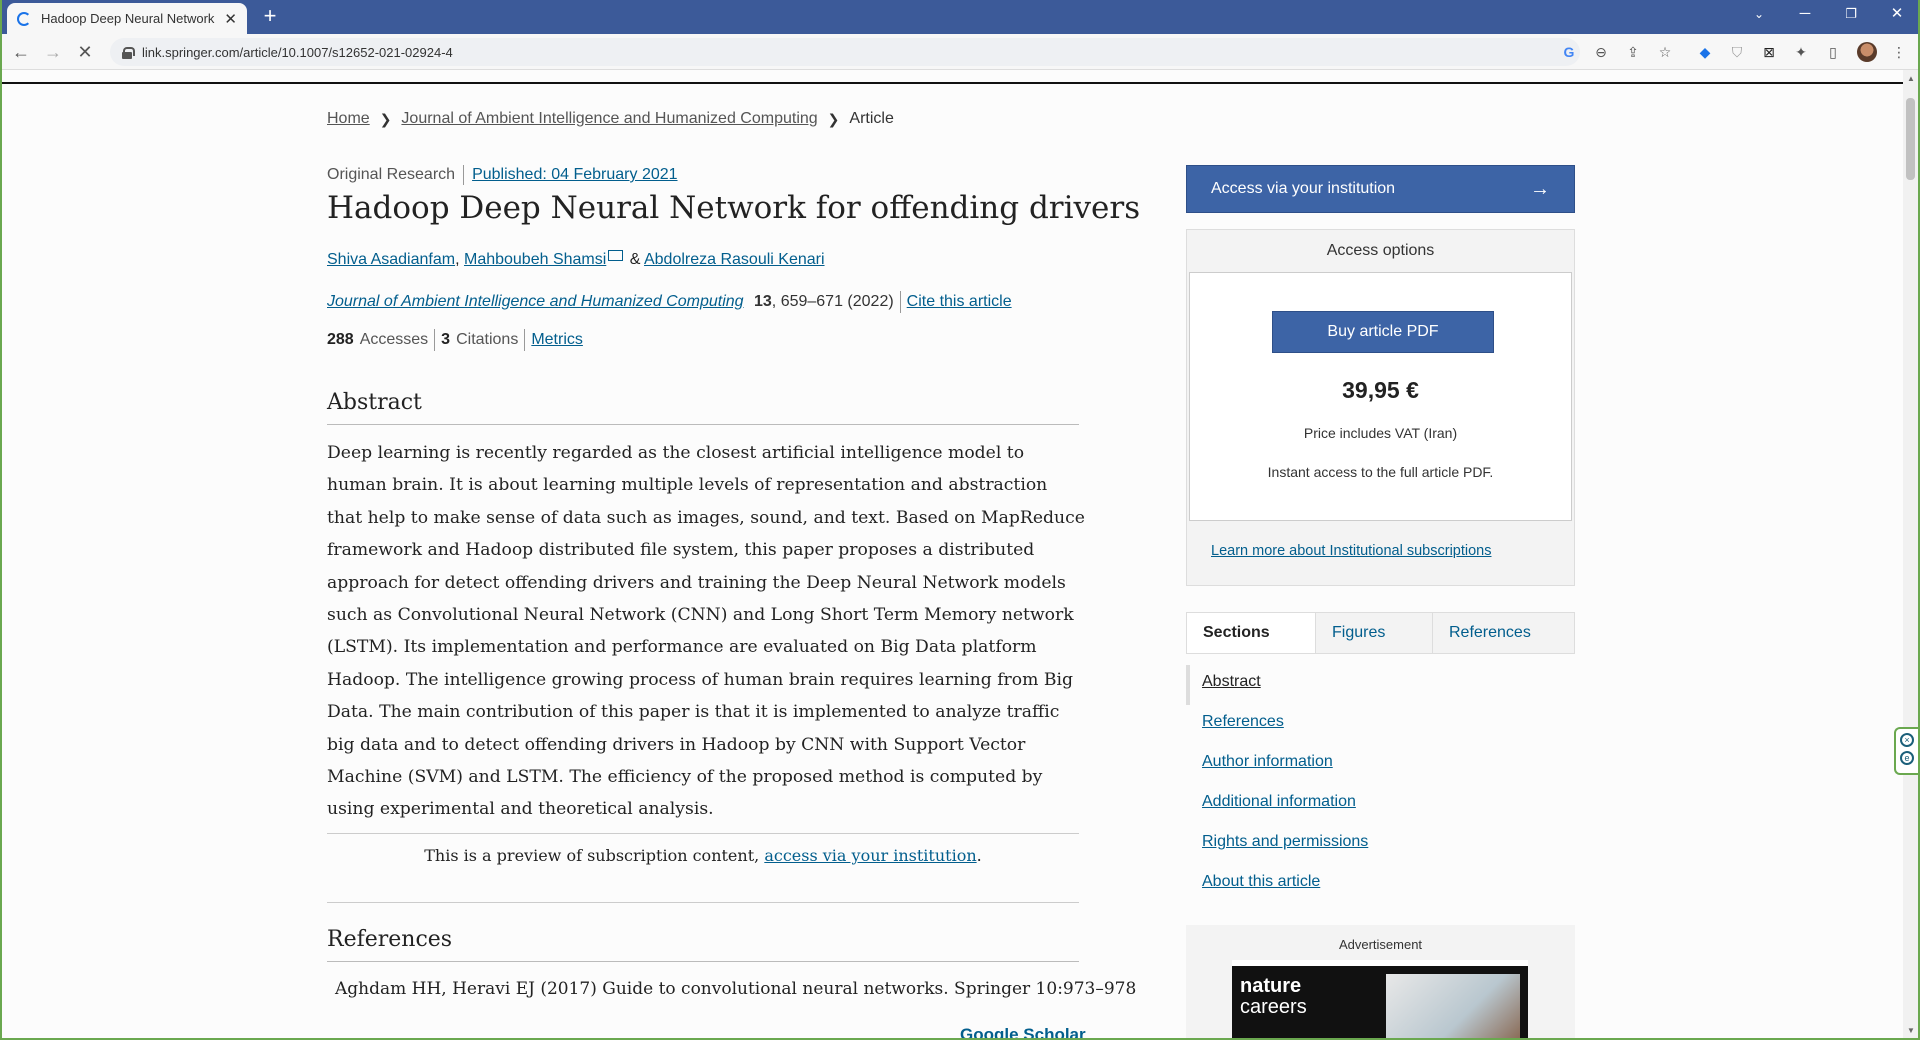 The image size is (1920, 1040). I want to click on extensions-puzzle-icon: ✦, so click(1801, 52).